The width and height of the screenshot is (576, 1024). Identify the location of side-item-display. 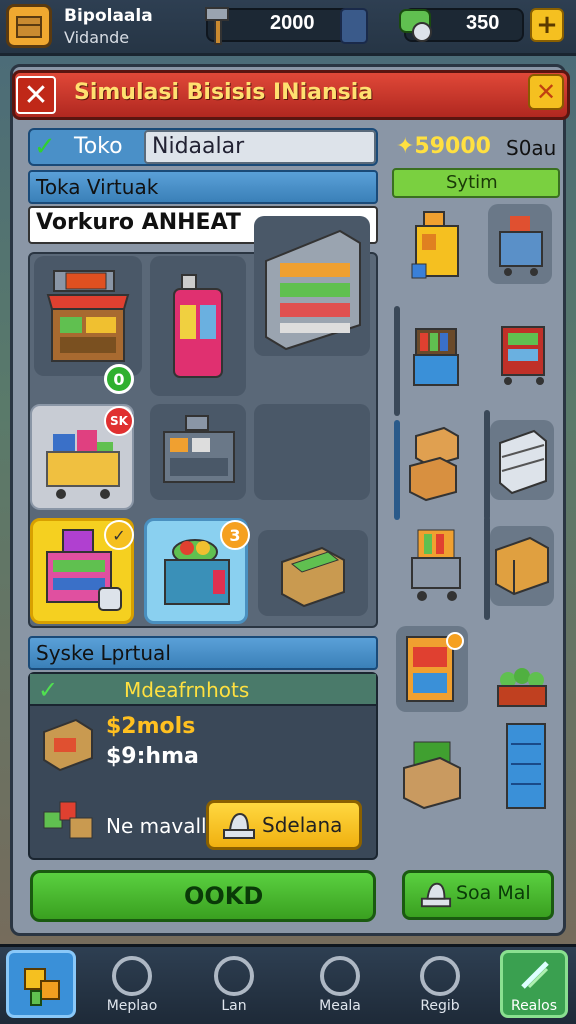
(436, 356).